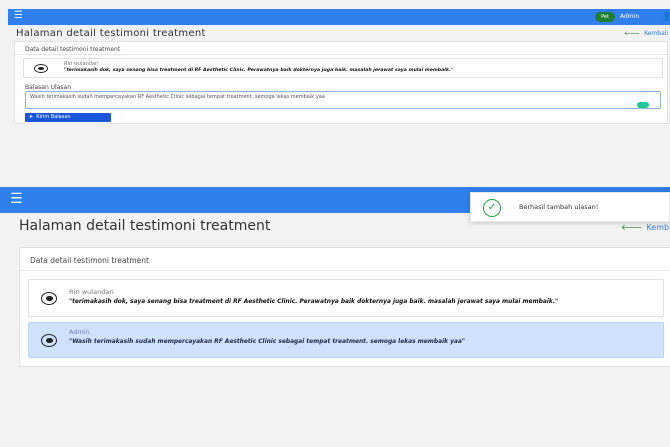  I want to click on send-reply-button: ➤ Kirim Balasan, so click(68, 117).